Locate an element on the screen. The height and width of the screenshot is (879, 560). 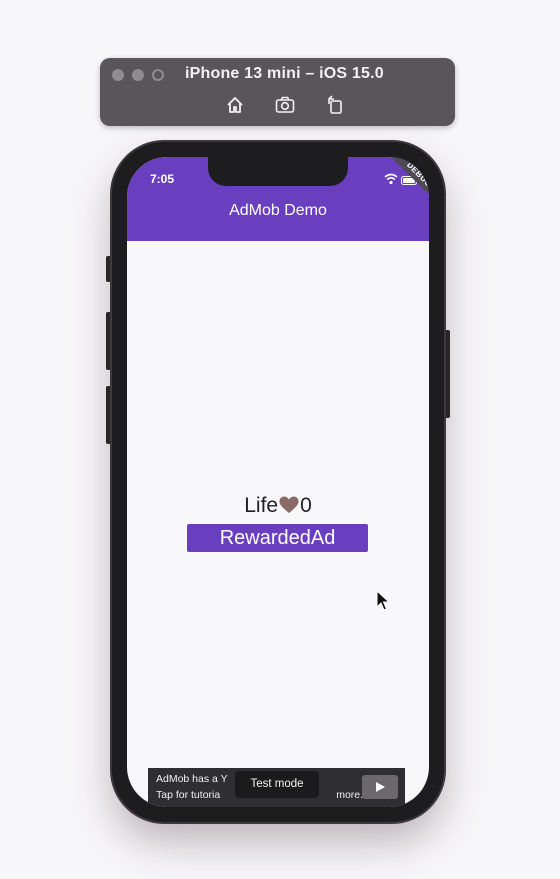
close-window-button is located at coordinates (118, 75).